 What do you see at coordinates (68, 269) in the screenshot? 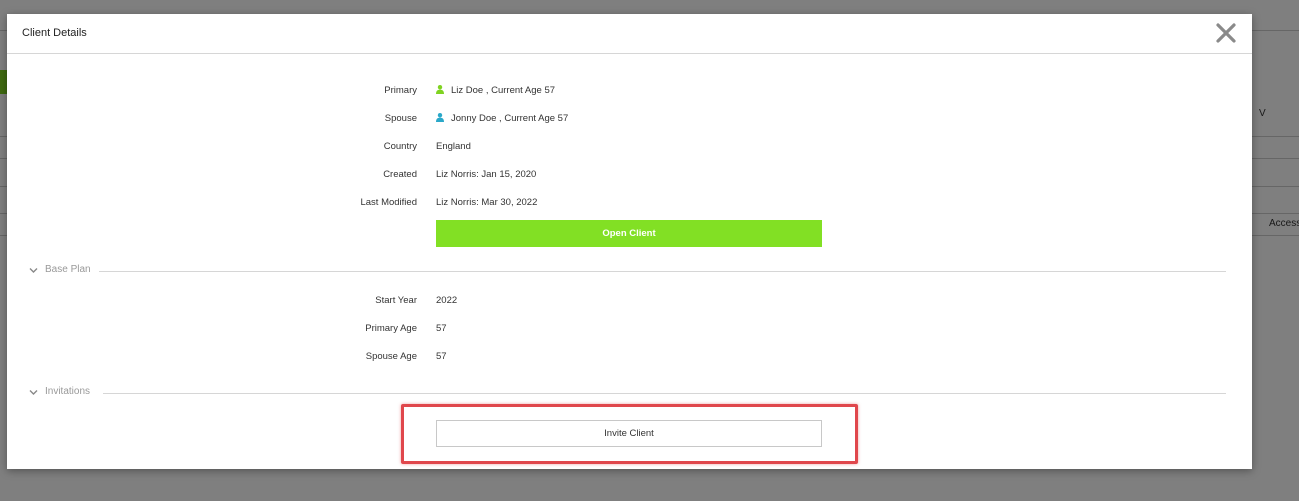
I see `base-plan-label: Base Plan` at bounding box center [68, 269].